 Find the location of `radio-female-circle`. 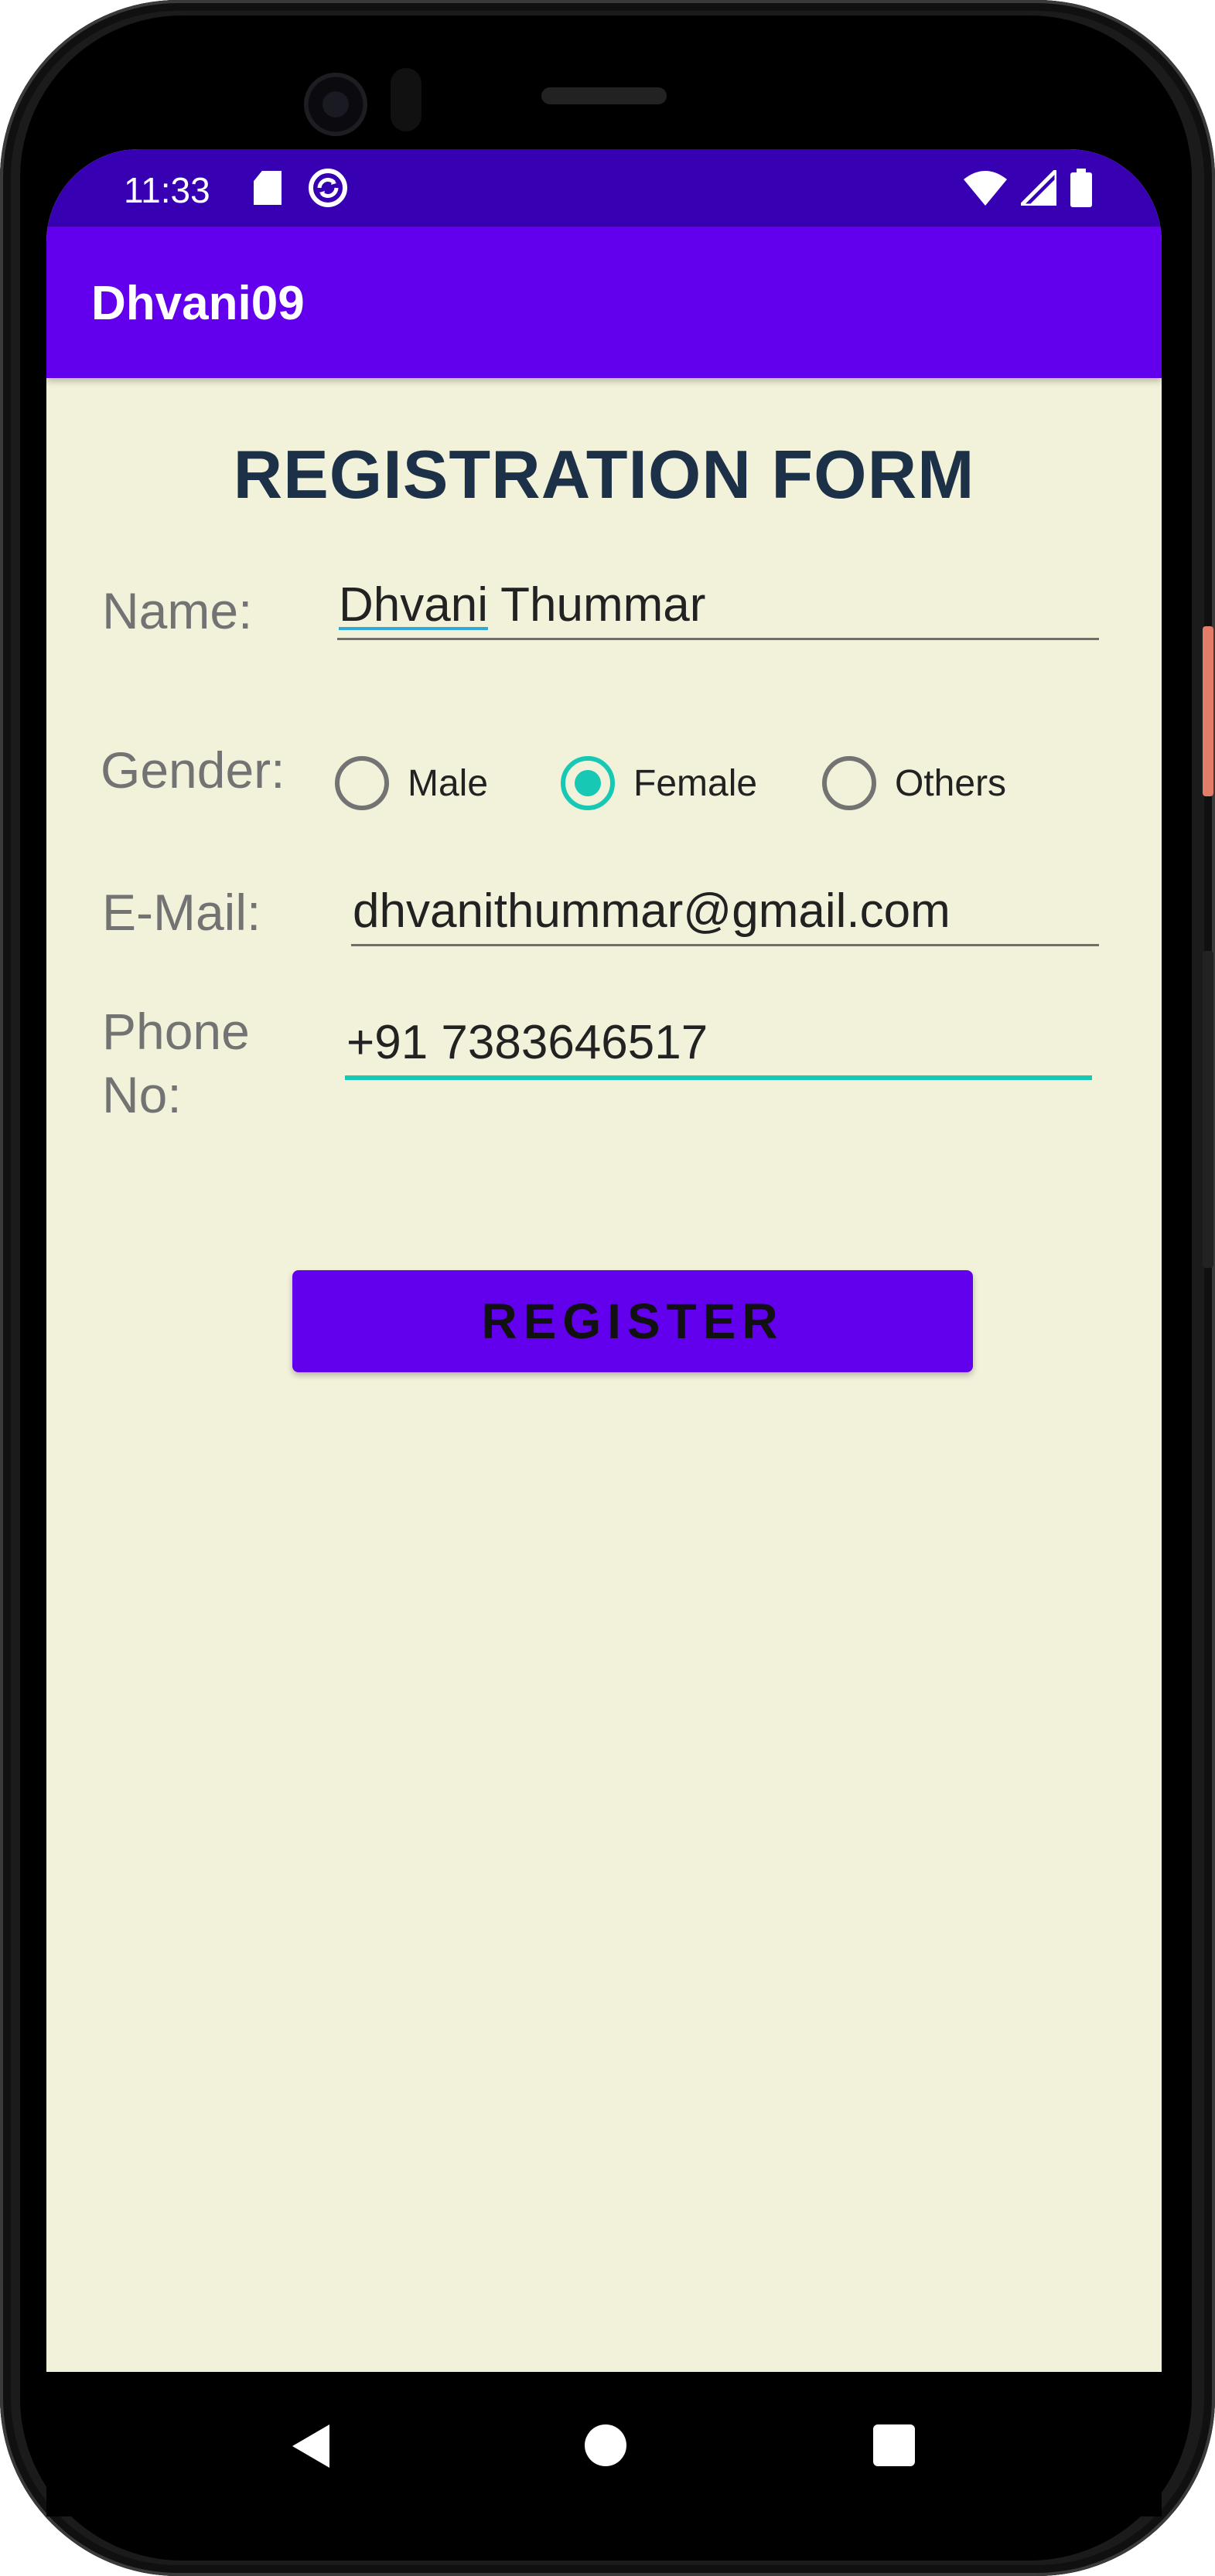

radio-female-circle is located at coordinates (588, 783).